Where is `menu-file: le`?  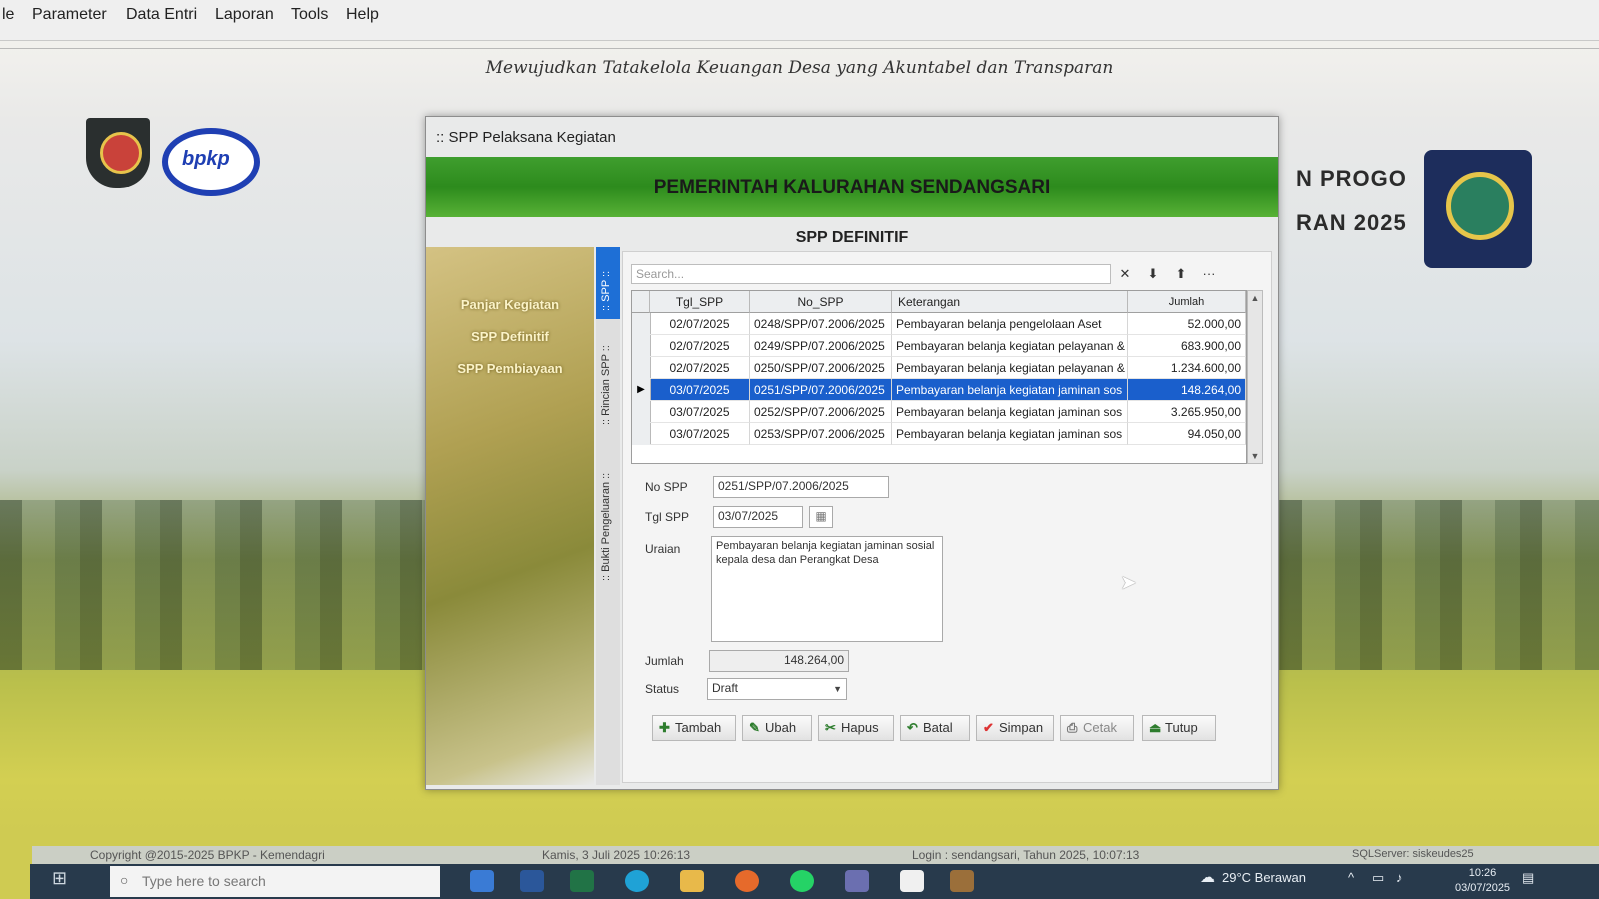 menu-file: le is located at coordinates (8, 15).